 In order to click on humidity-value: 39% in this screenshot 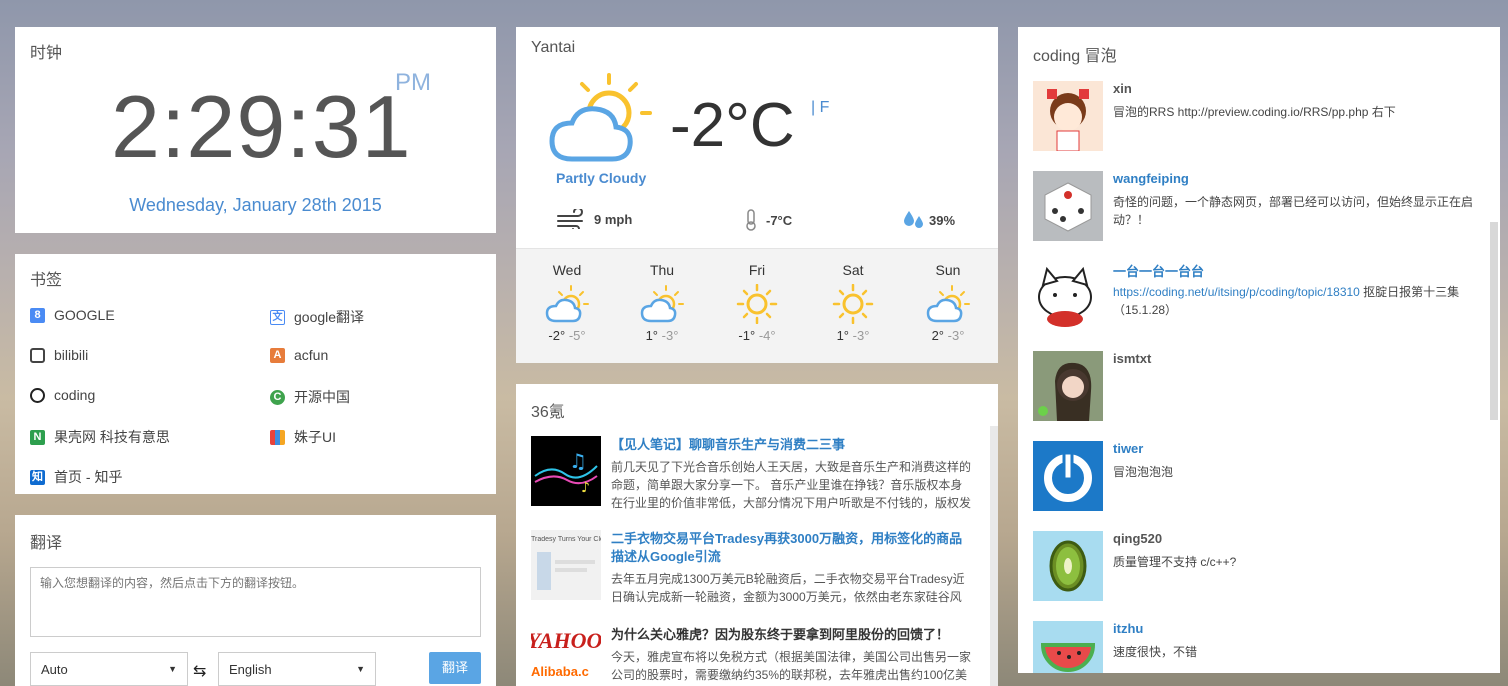, I will do `click(942, 220)`.